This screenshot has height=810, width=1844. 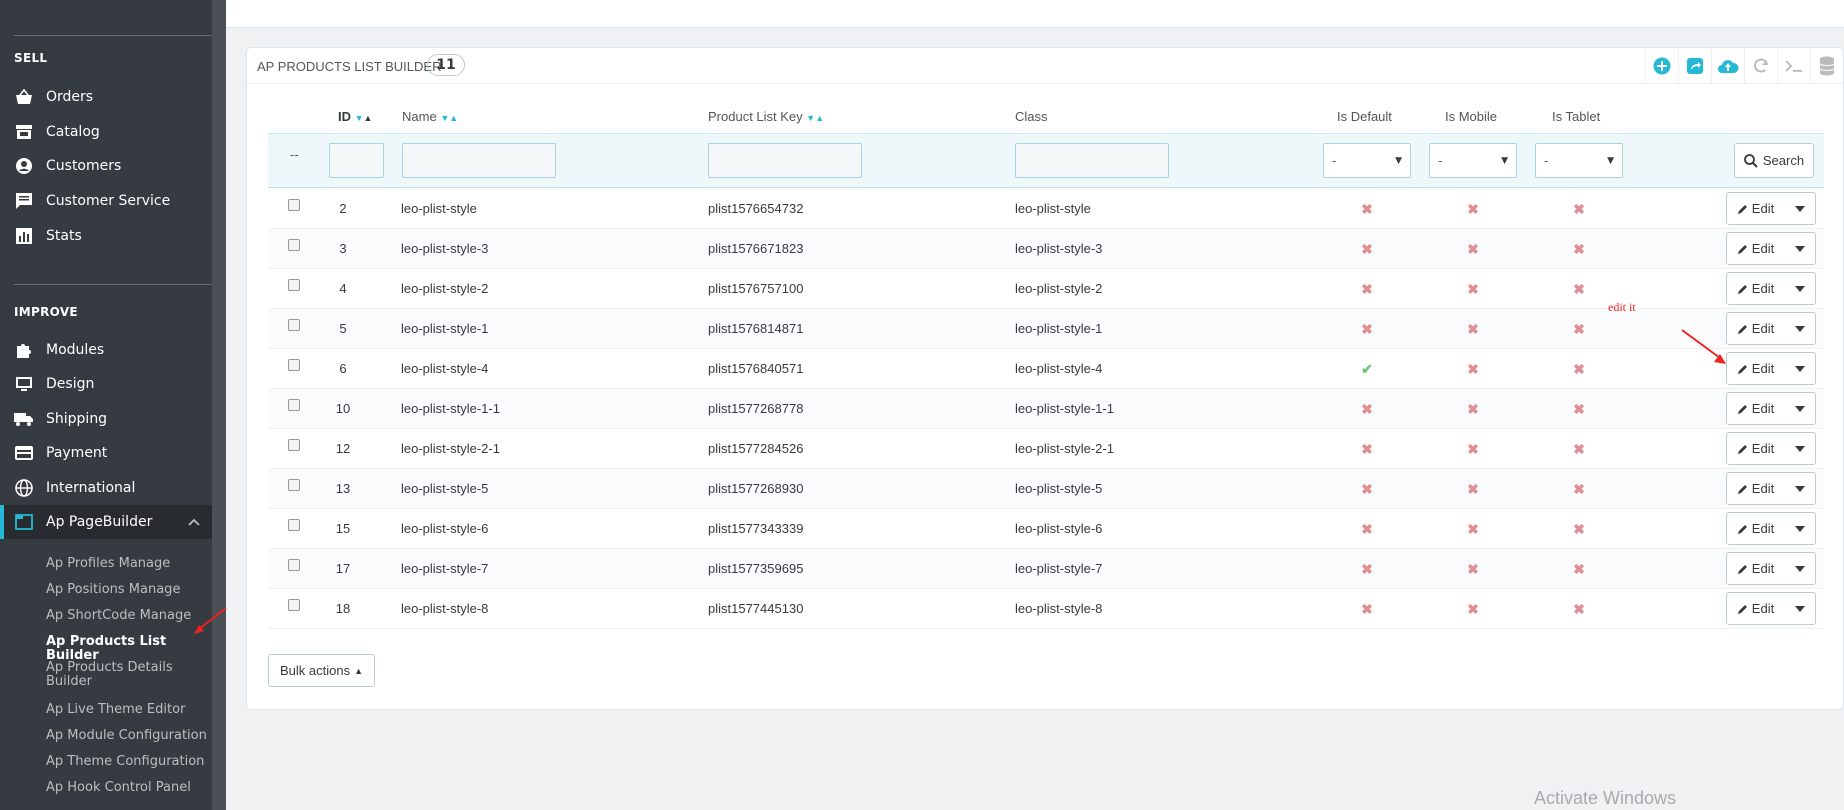 I want to click on column-header-id: ID ▼▲, so click(x=355, y=116).